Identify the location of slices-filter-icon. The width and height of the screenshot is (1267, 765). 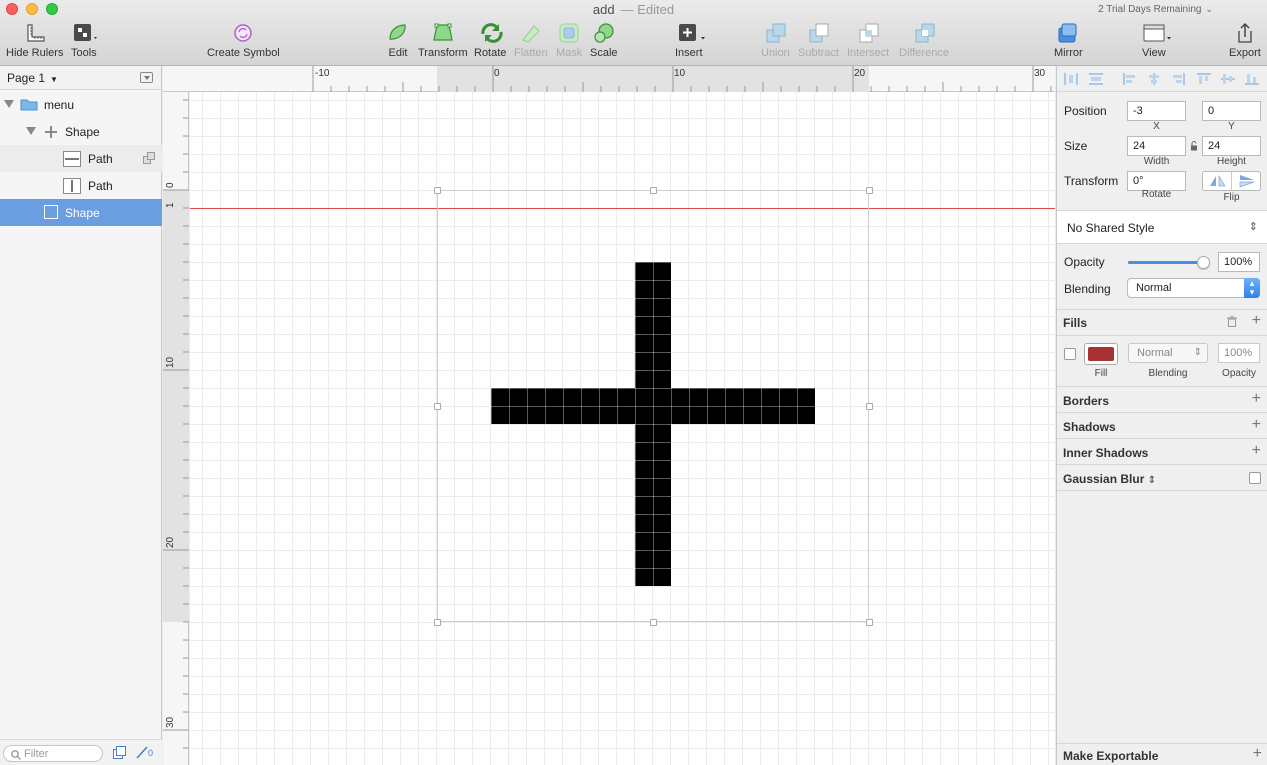
(142, 754).